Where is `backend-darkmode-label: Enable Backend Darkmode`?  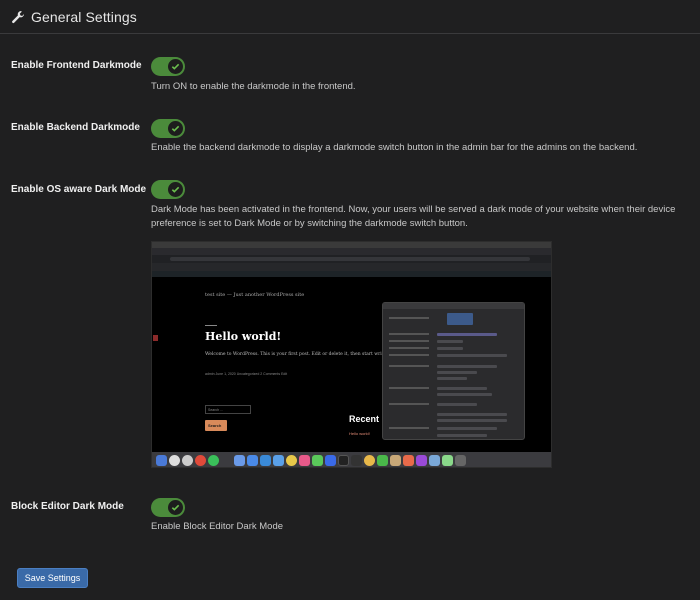
backend-darkmode-label: Enable Backend Darkmode is located at coordinates (75, 127).